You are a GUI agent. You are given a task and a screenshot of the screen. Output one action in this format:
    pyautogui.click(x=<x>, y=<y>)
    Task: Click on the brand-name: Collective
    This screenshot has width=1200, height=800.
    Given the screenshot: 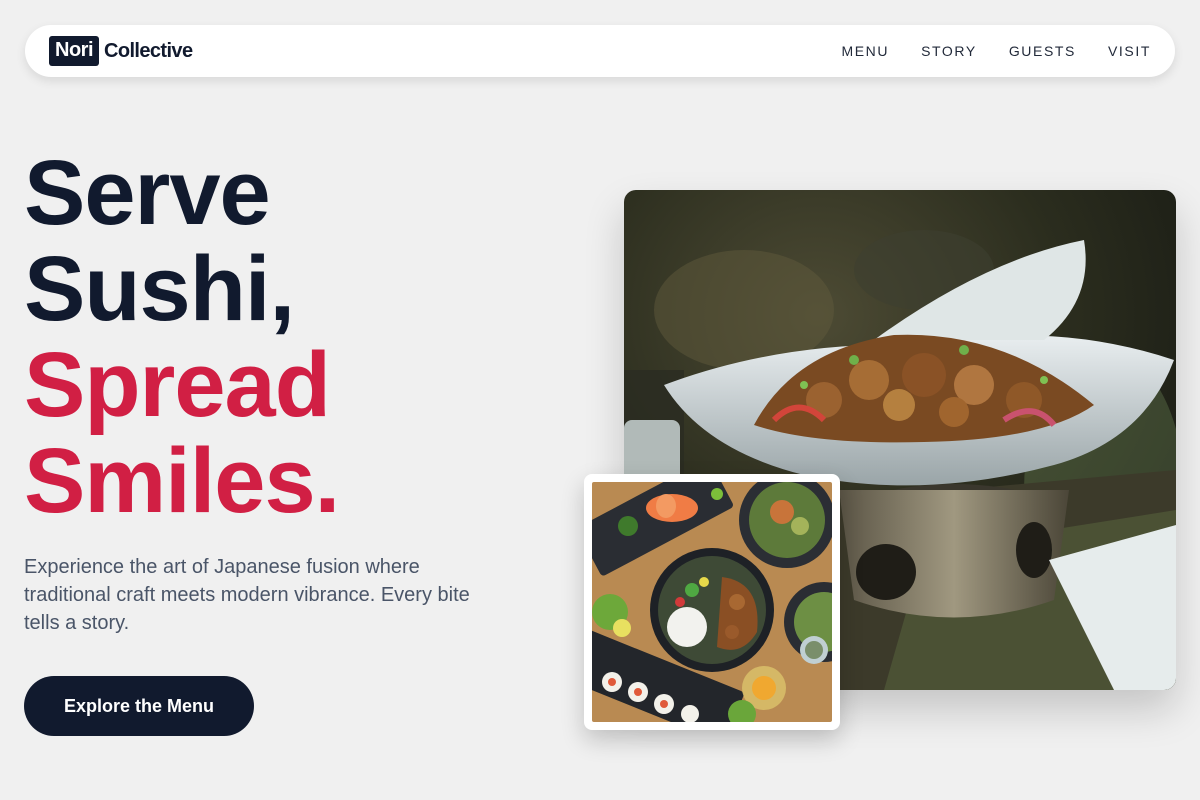 What is the action you would take?
    pyautogui.click(x=148, y=50)
    